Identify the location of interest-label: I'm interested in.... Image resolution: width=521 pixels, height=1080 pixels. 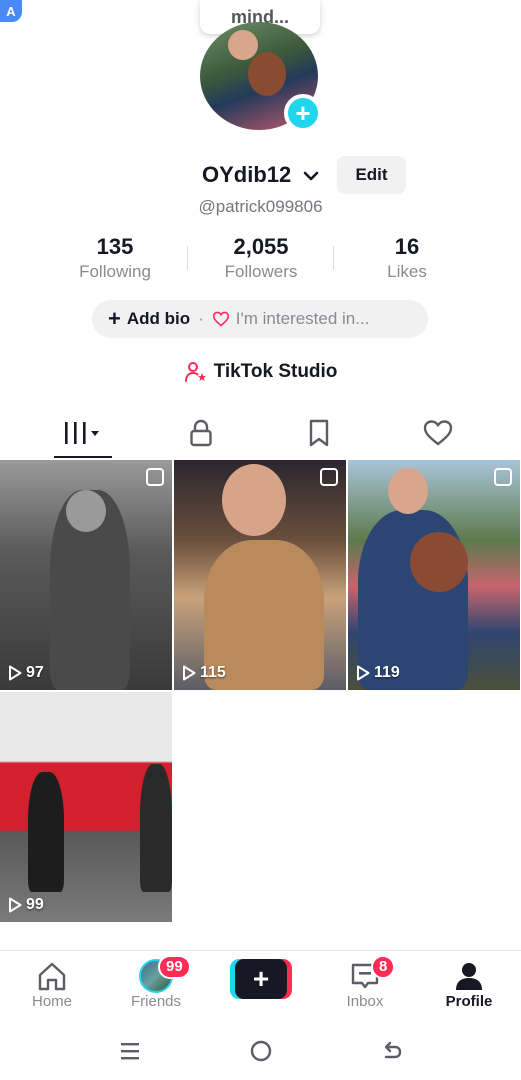
(303, 319).